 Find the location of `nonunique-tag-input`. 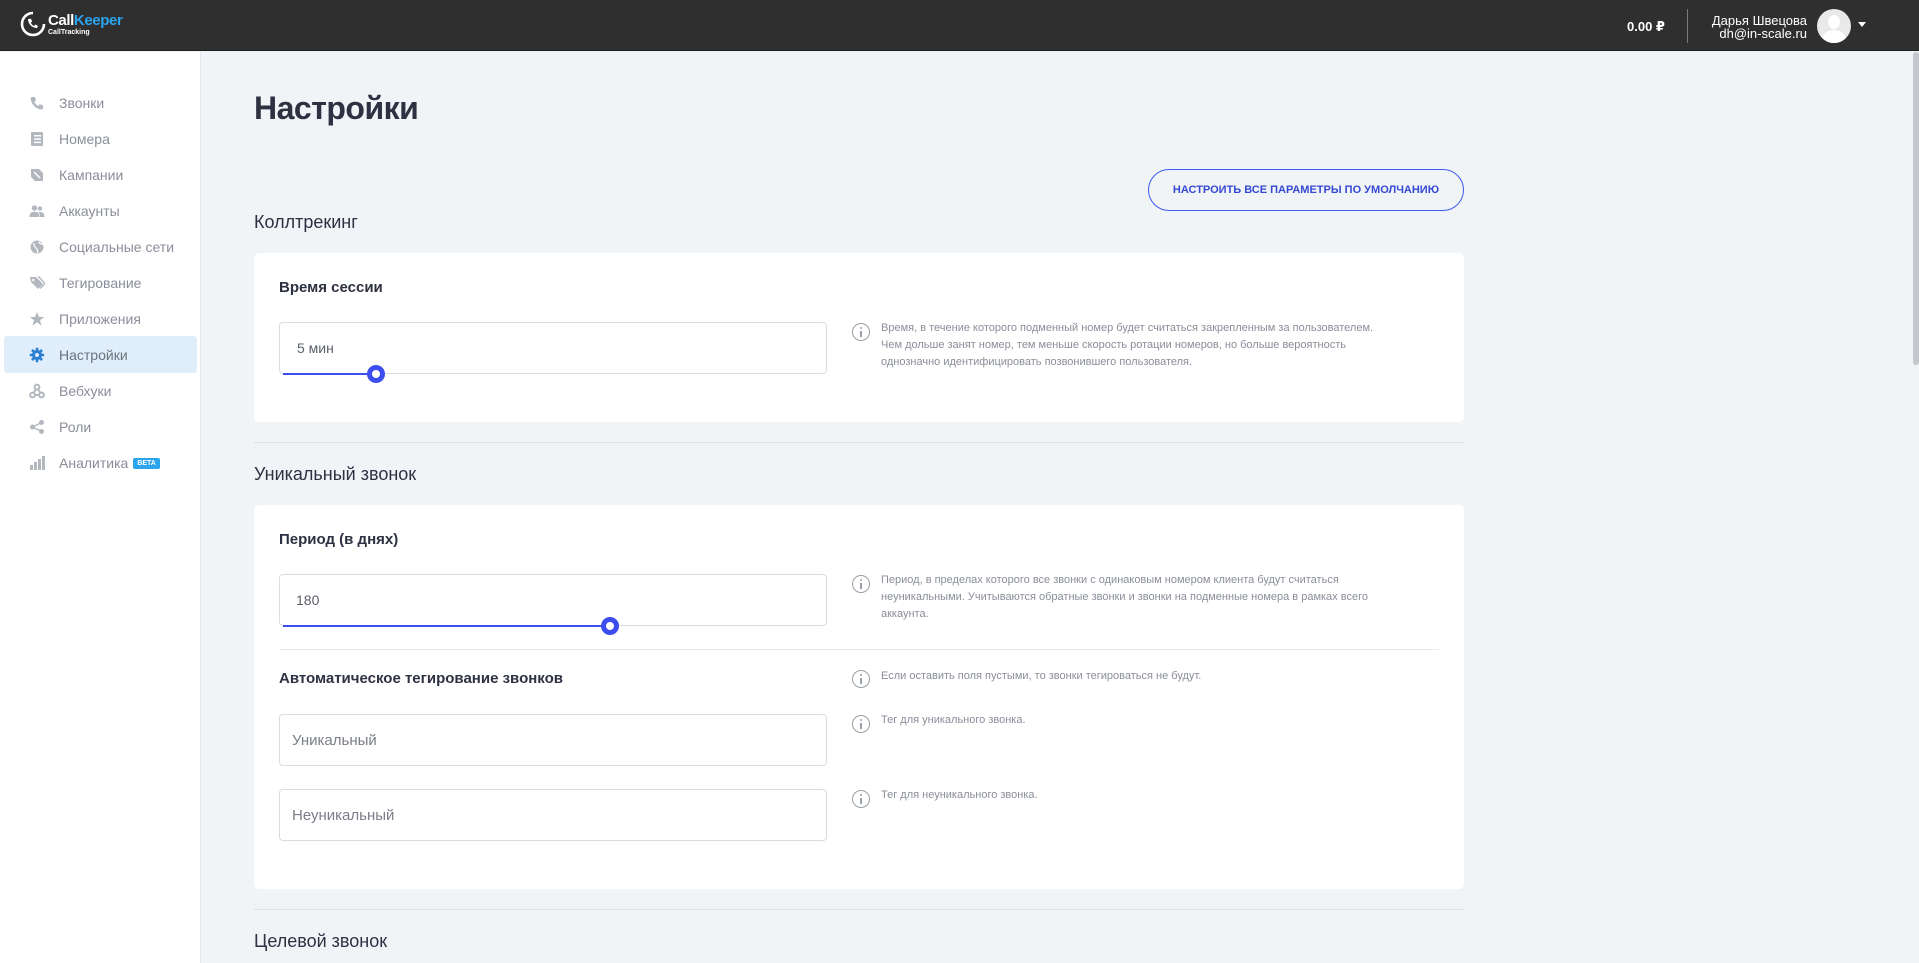

nonunique-tag-input is located at coordinates (552, 815).